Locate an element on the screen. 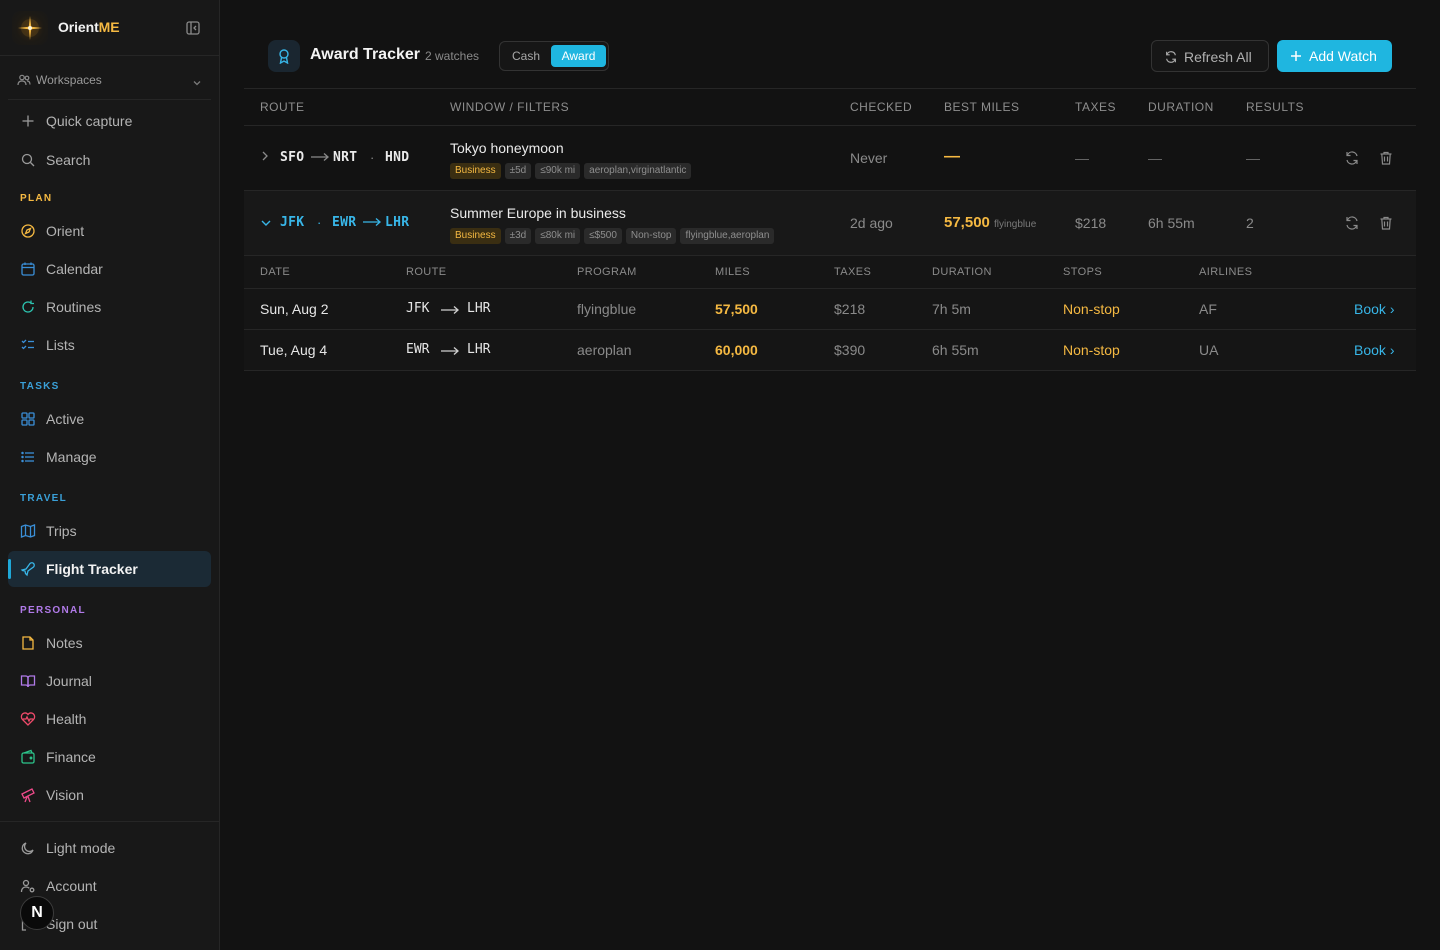 The height and width of the screenshot is (950, 1440). sidebar-item-label: Manage is located at coordinates (71, 457).